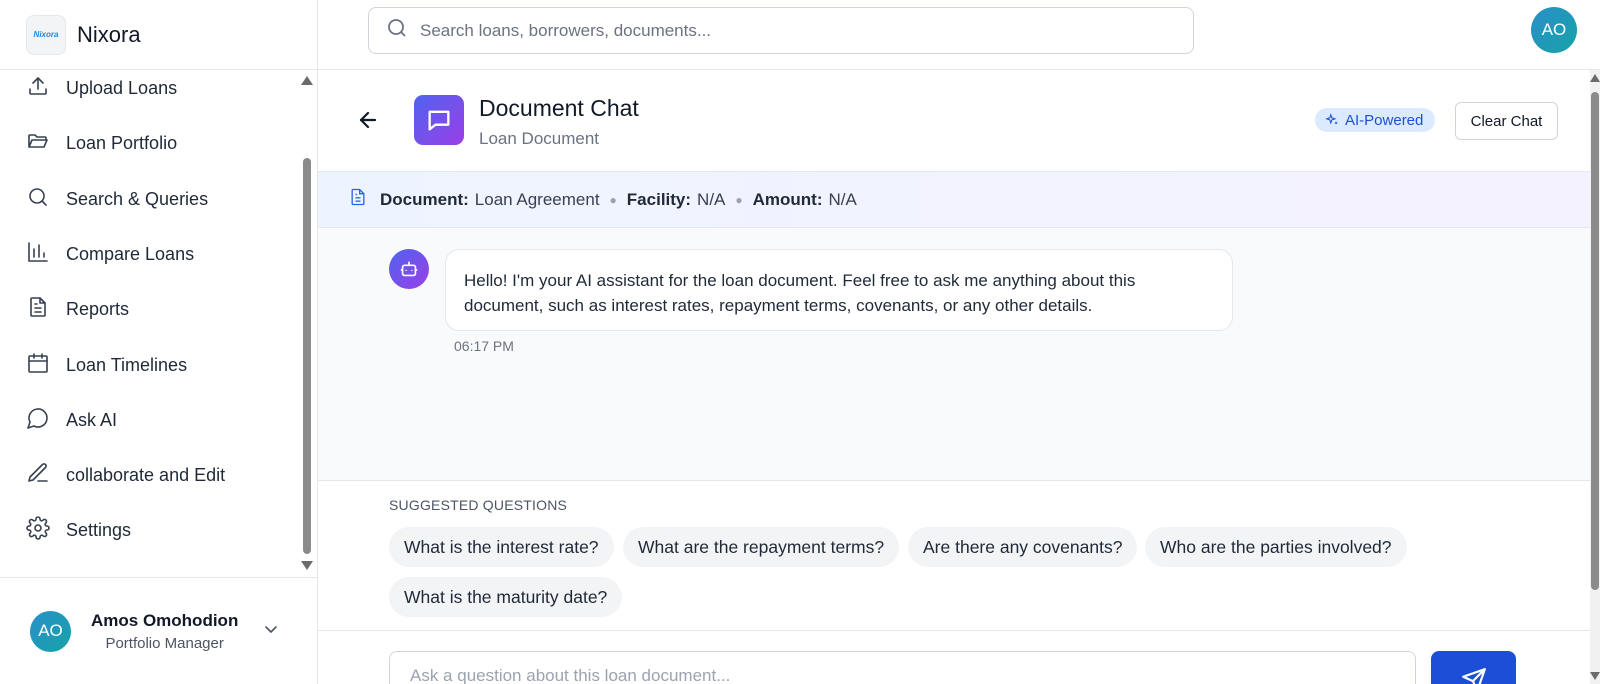  Describe the element at coordinates (842, 199) in the screenshot. I see `amount-value: N/A` at that location.